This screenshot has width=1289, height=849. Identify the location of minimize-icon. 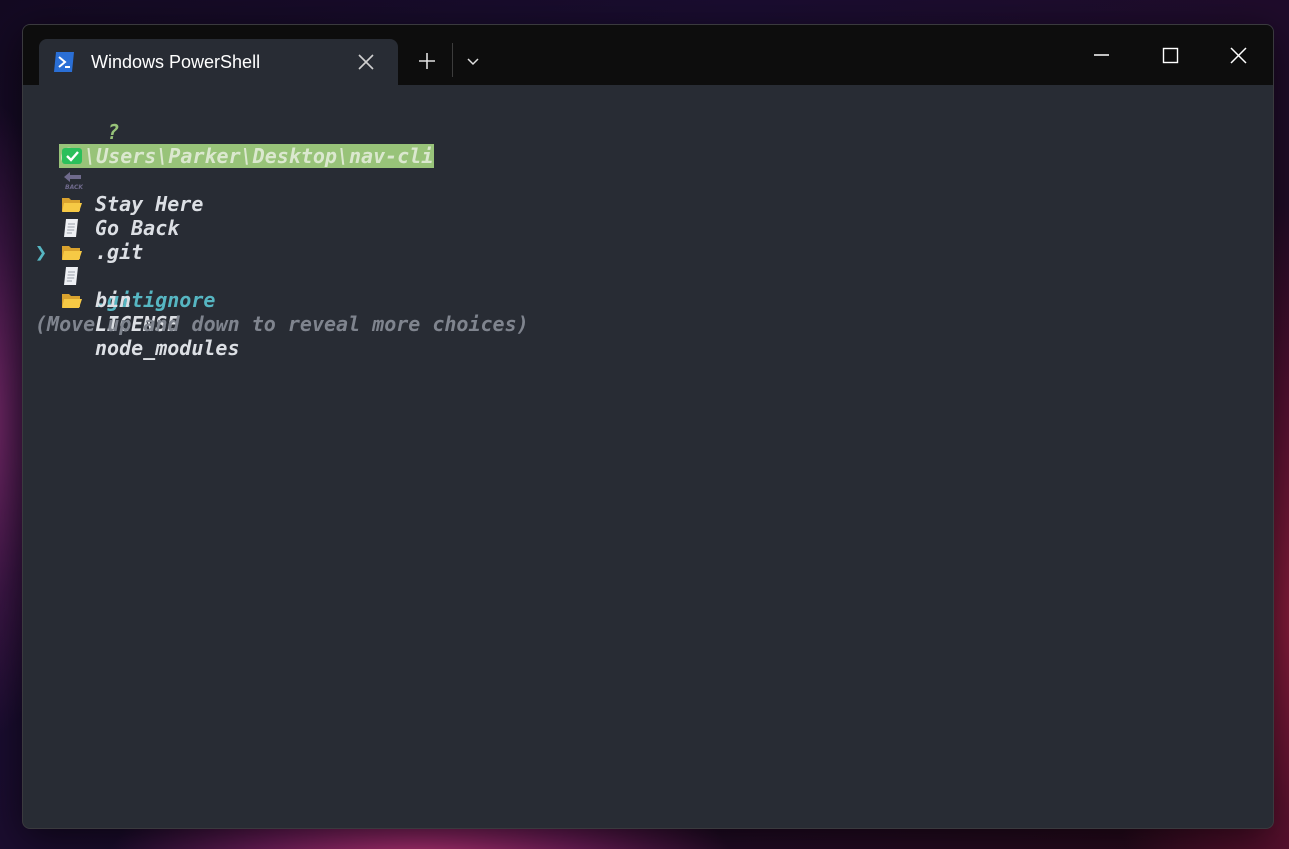
(1101, 55).